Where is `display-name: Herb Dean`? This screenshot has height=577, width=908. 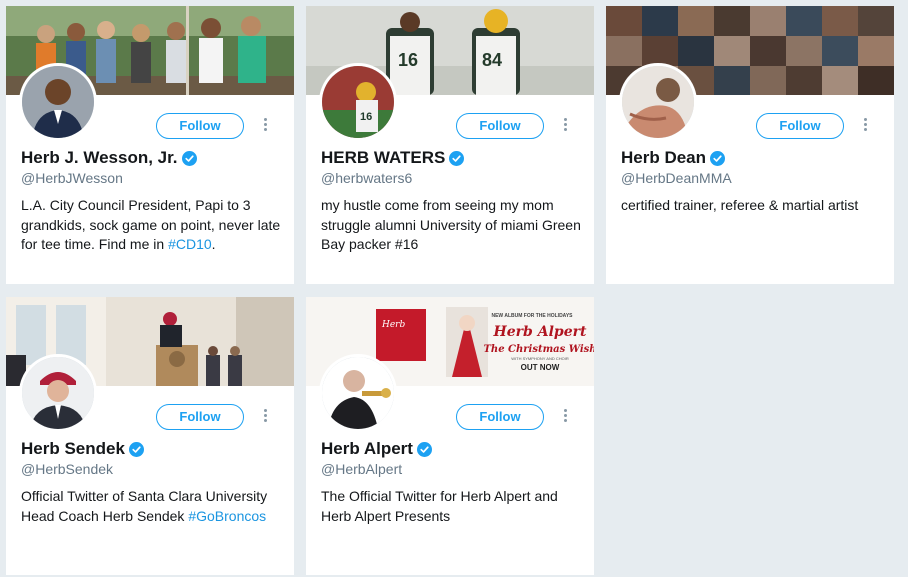 display-name: Herb Dean is located at coordinates (663, 158).